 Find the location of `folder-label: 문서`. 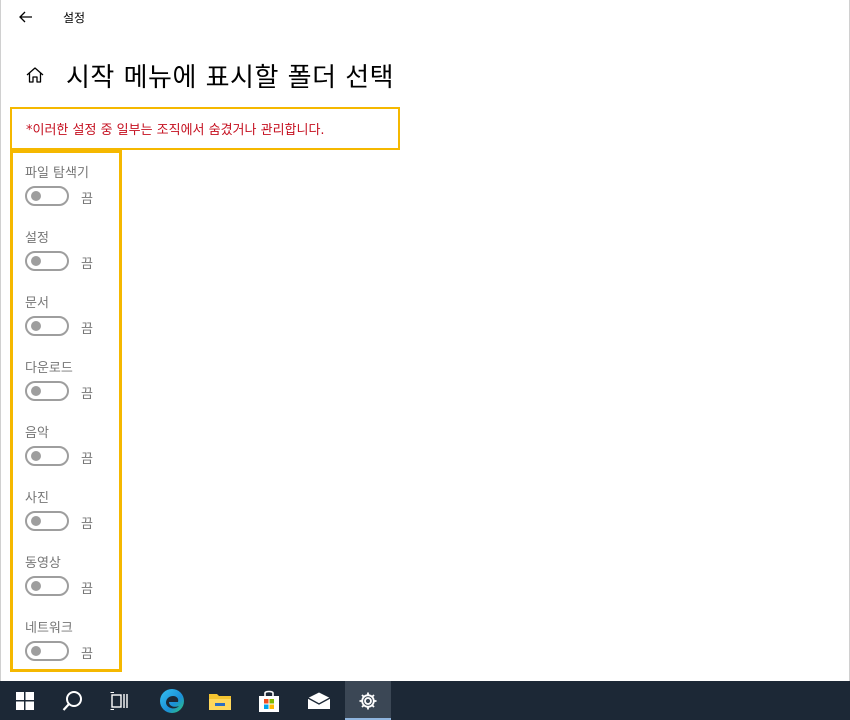

folder-label: 문서 is located at coordinates (37, 303).